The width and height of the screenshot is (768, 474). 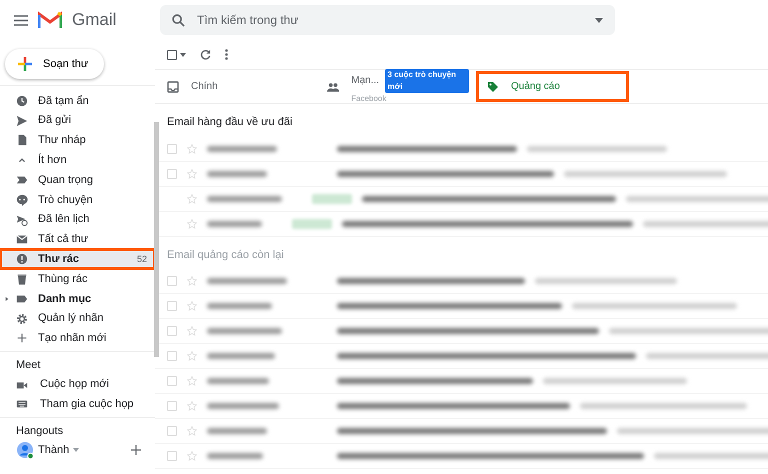 What do you see at coordinates (77, 404) in the screenshot?
I see `sidebar-item: Tham gia cuộc họp` at bounding box center [77, 404].